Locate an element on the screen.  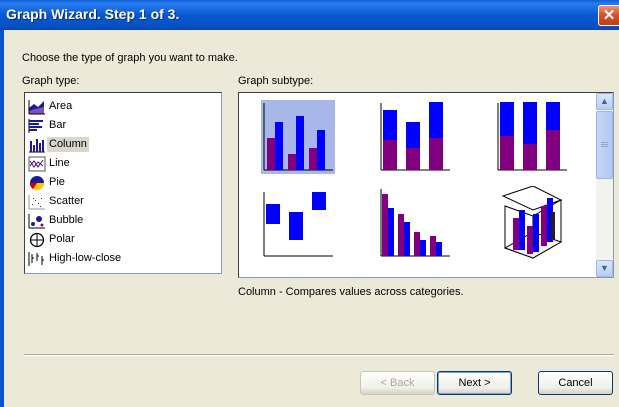
stacked-column-icon is located at coordinates (415, 136).